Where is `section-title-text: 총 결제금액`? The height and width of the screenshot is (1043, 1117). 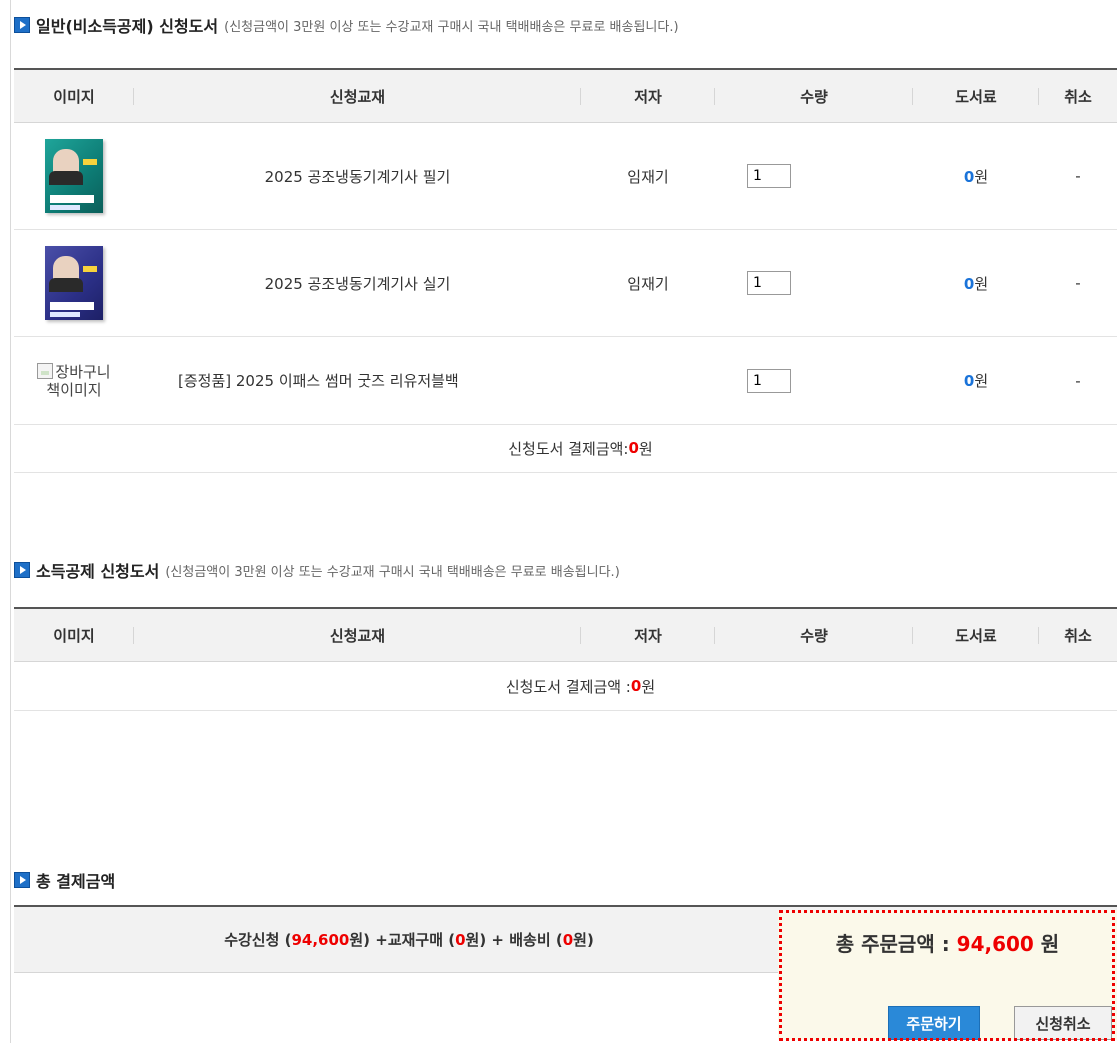
section-title-text: 총 결제금액 is located at coordinates (76, 881).